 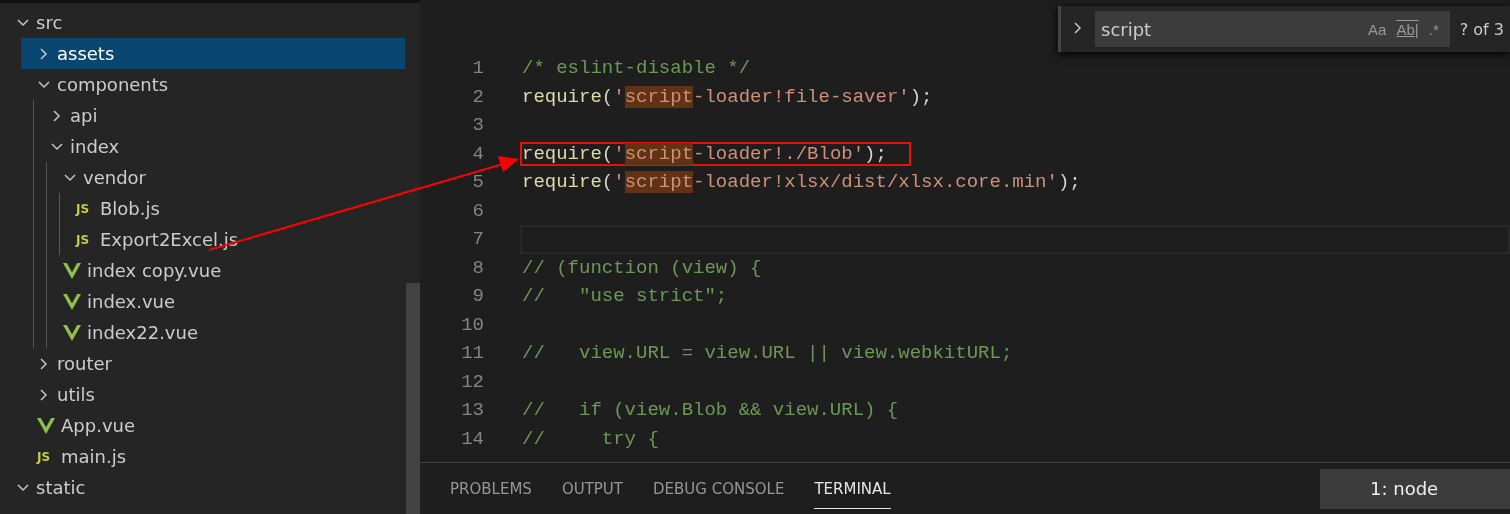 I want to click on code-line: // view.URL = view.URL || view.webkitURL;, so click(x=767, y=353).